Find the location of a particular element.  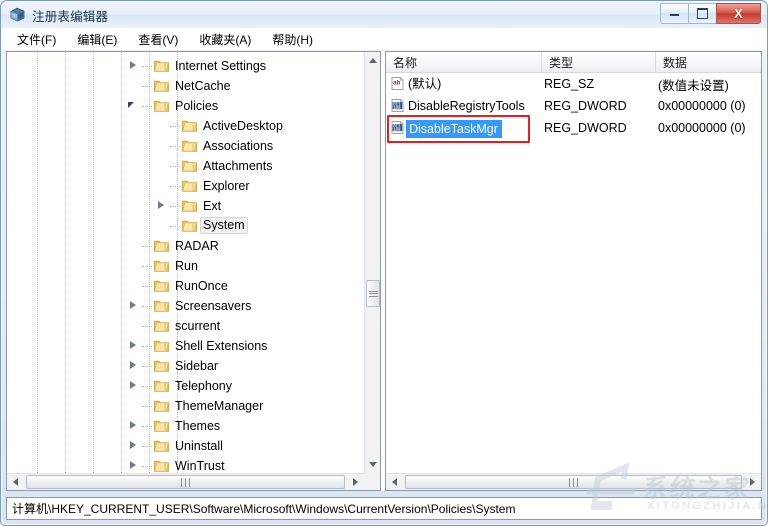

menu-item-favorites: 收藏夹(A) is located at coordinates (225, 39).